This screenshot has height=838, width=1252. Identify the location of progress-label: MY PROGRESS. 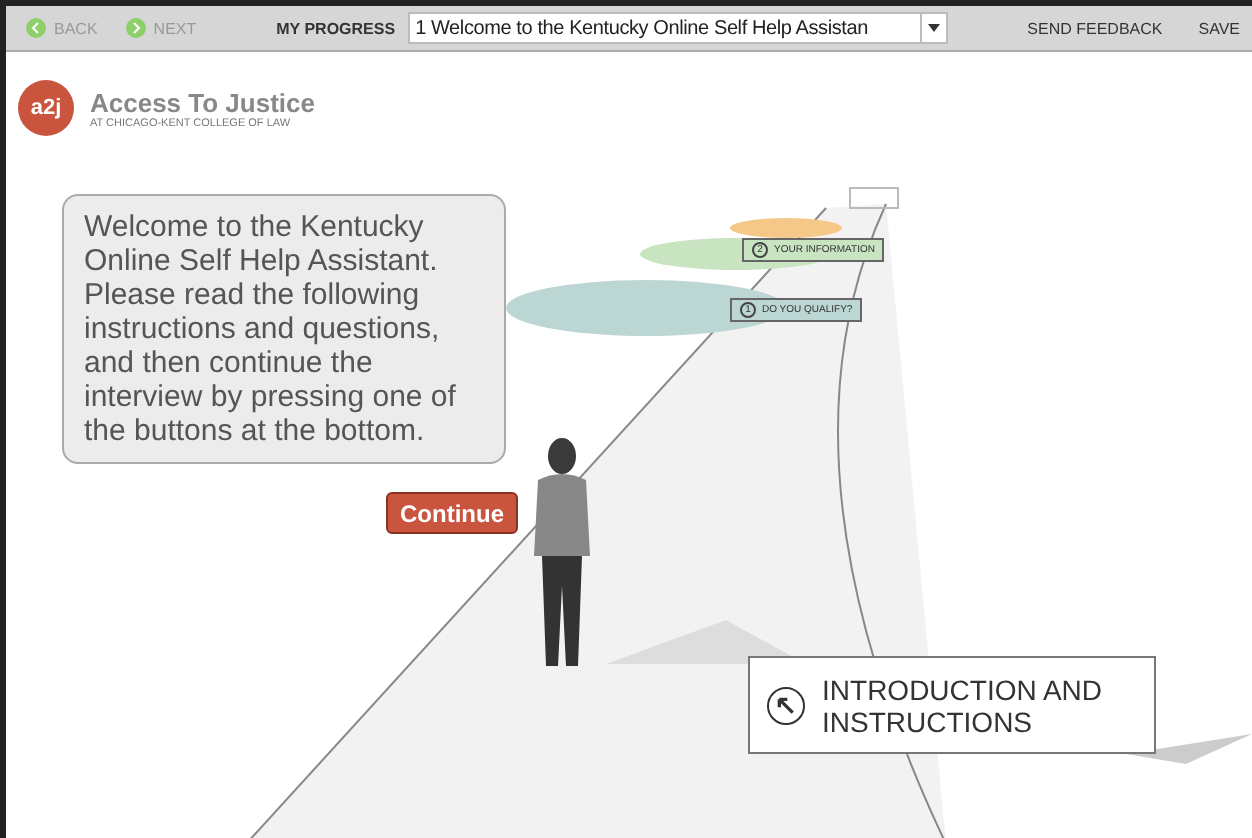
(336, 28).